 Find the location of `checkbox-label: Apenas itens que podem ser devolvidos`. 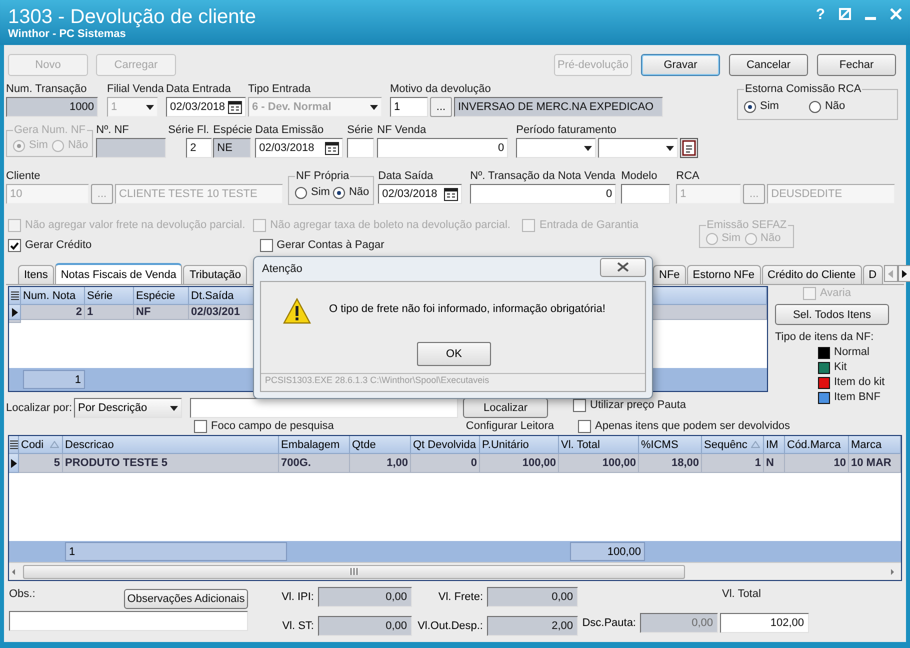

checkbox-label: Apenas itens que podem ser devolvidos is located at coordinates (692, 426).